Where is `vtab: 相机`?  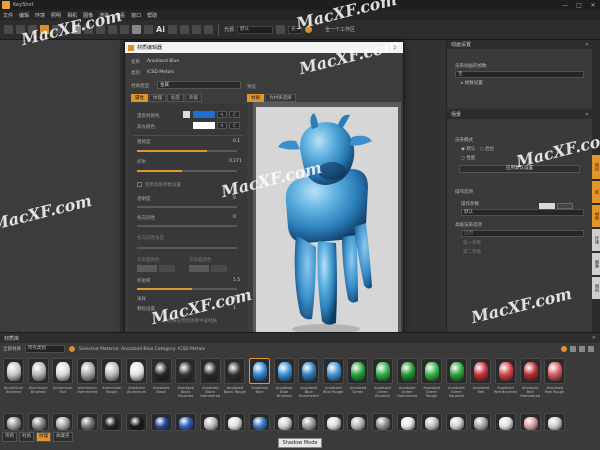 vtab: 相机 is located at coordinates (596, 288).